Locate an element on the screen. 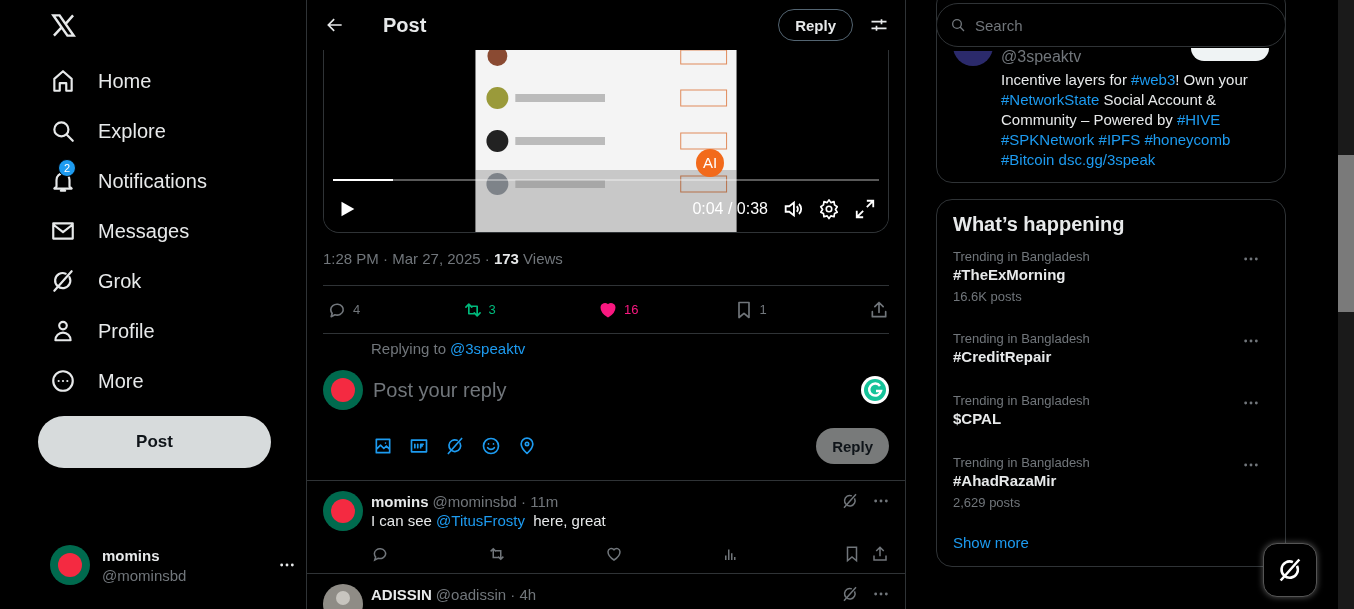 The image size is (1354, 609). search-field: Search is located at coordinates (1111, 25).